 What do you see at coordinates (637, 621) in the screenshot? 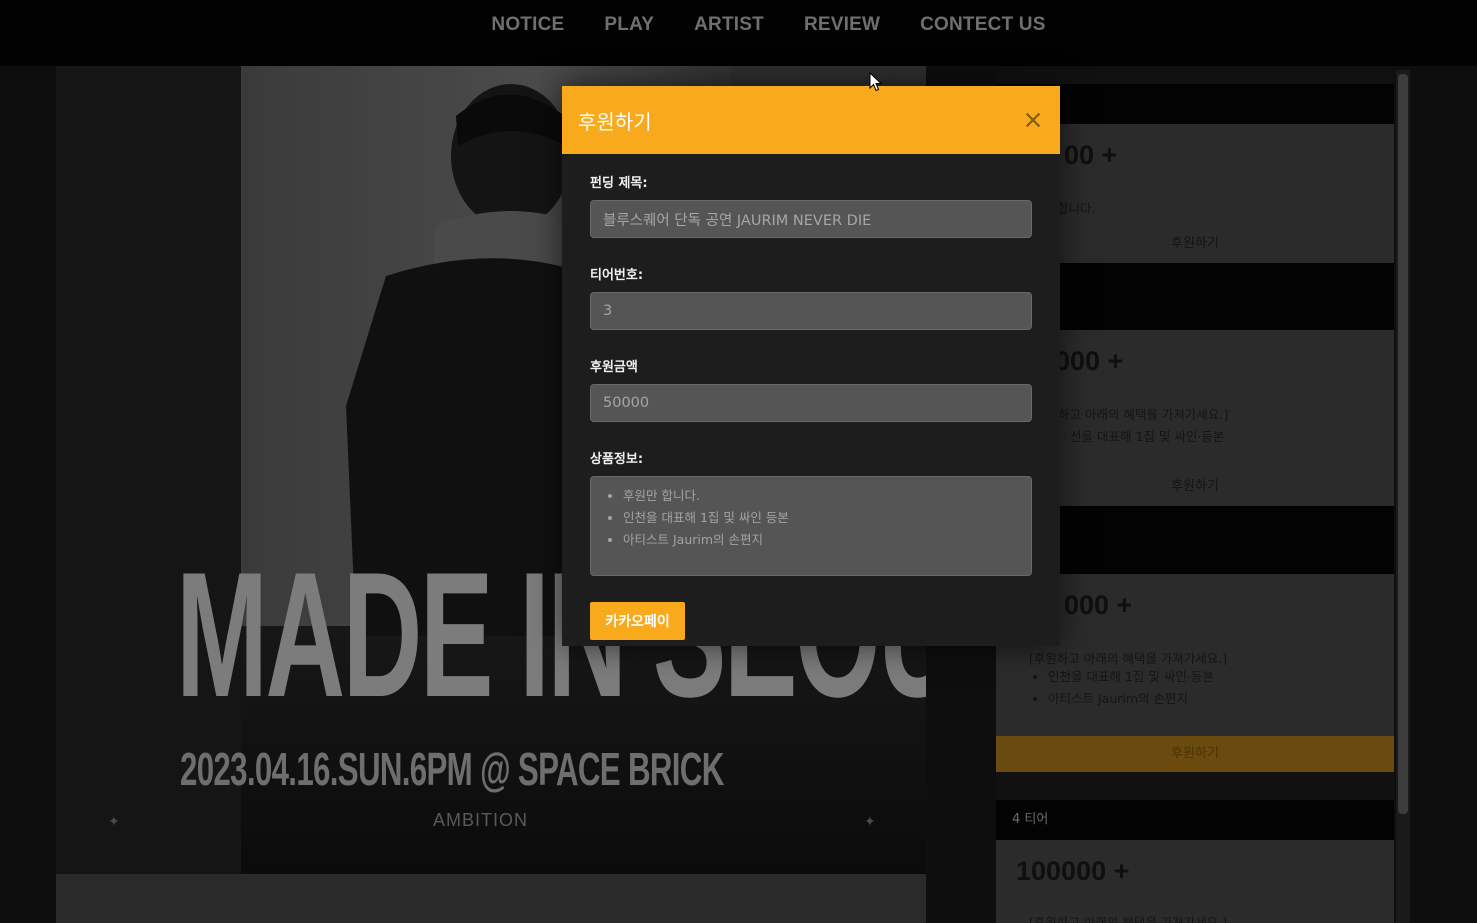
I see `kakaopay-button: 카카오페이` at bounding box center [637, 621].